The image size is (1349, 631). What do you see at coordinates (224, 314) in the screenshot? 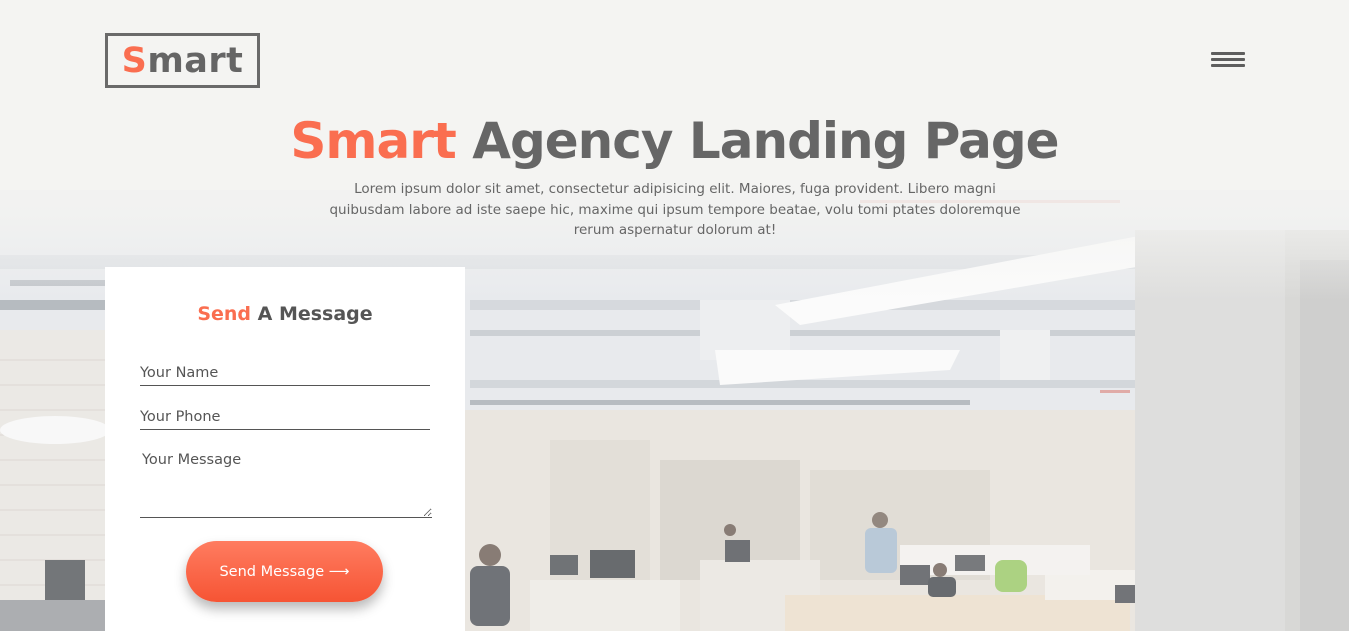
I see `form-title-accent: Send` at bounding box center [224, 314].